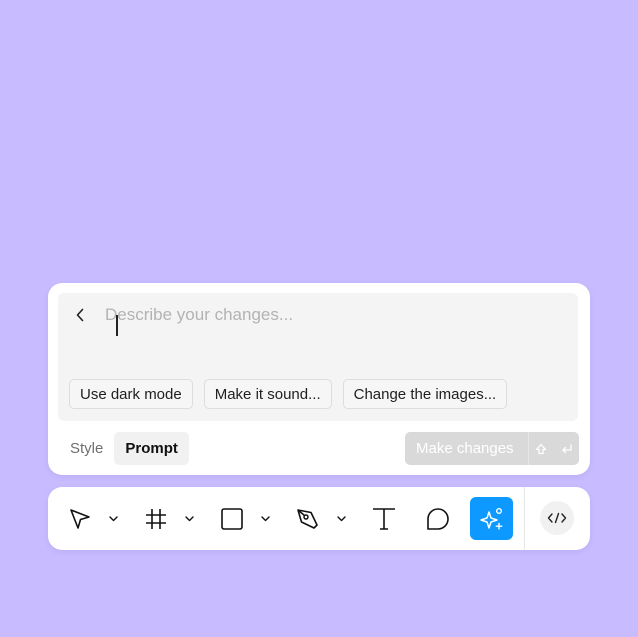  What do you see at coordinates (465, 448) in the screenshot?
I see `make-changes-label: Make changes` at bounding box center [465, 448].